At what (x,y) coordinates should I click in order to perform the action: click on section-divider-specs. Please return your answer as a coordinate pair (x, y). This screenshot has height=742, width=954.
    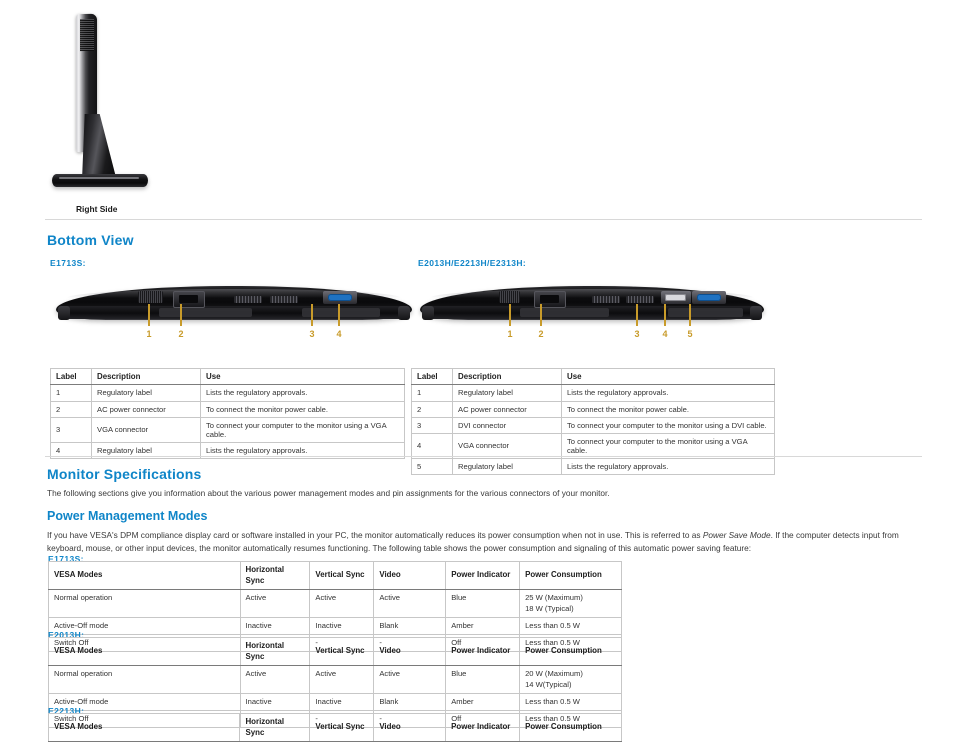
    Looking at the image, I should click on (483, 456).